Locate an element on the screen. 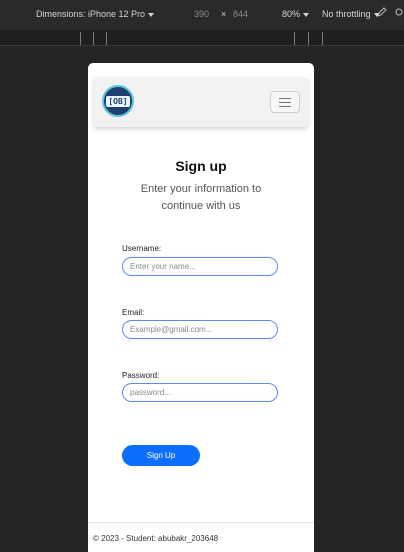 This screenshot has width=404, height=552. device-select: Dimensions: iPhone 12 Pro is located at coordinates (95, 14).